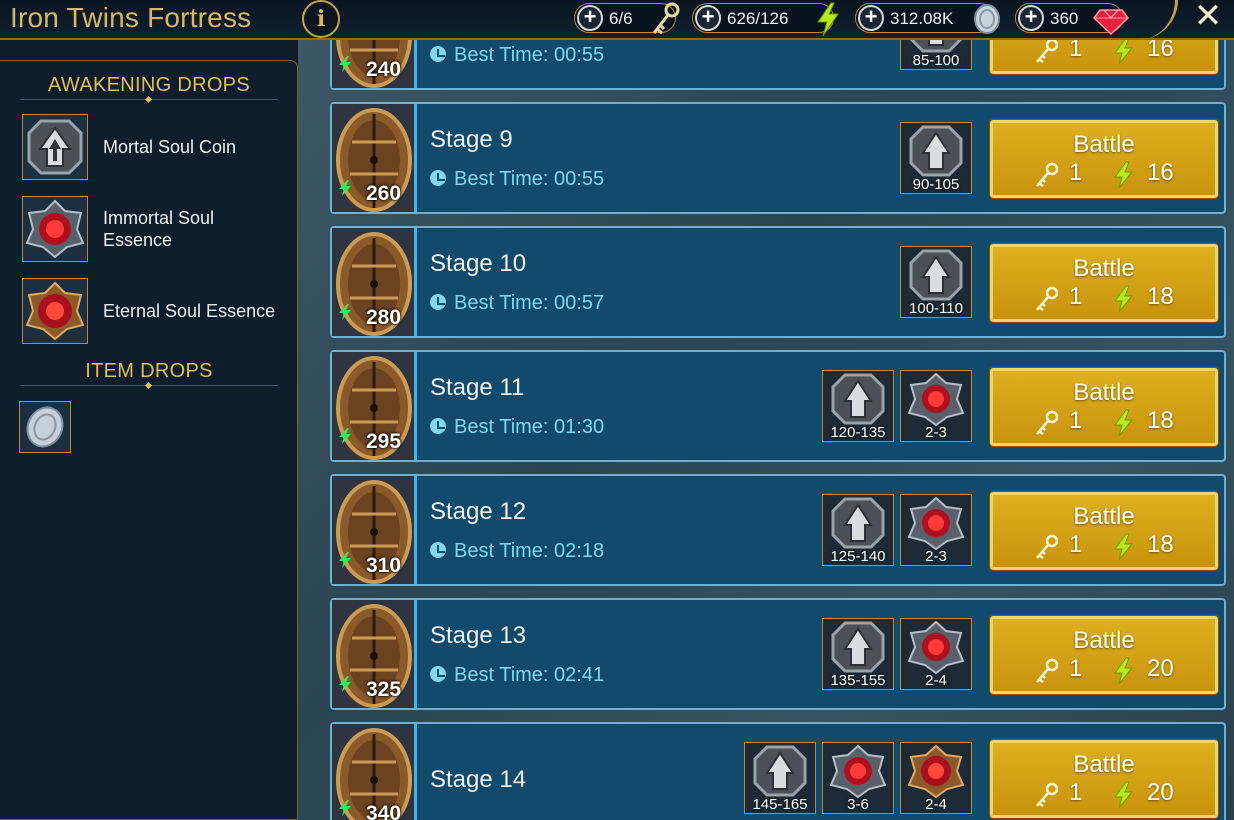 This screenshot has width=1234, height=820. What do you see at coordinates (858, 778) in the screenshot?
I see `reward-immortal-soul-essence-icon: 3-6` at bounding box center [858, 778].